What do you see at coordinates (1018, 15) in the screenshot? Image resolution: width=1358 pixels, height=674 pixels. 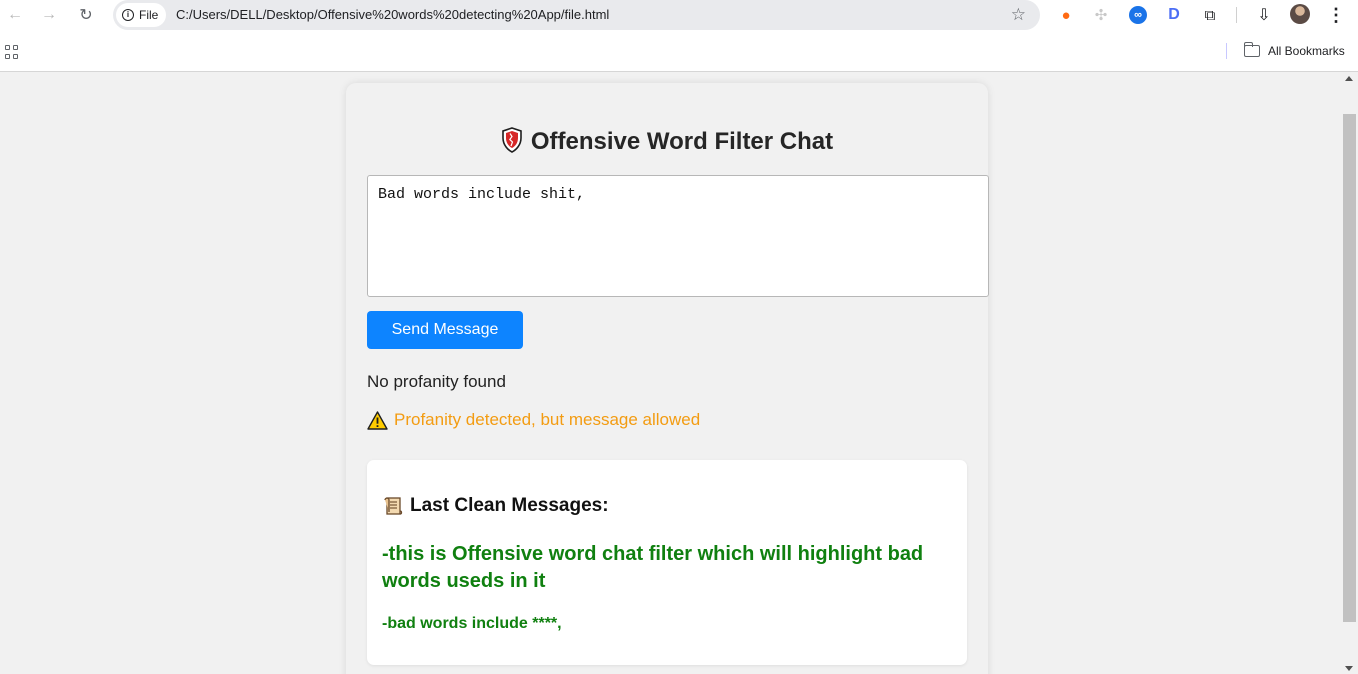 I see `bookmark-star-icon: ☆` at bounding box center [1018, 15].